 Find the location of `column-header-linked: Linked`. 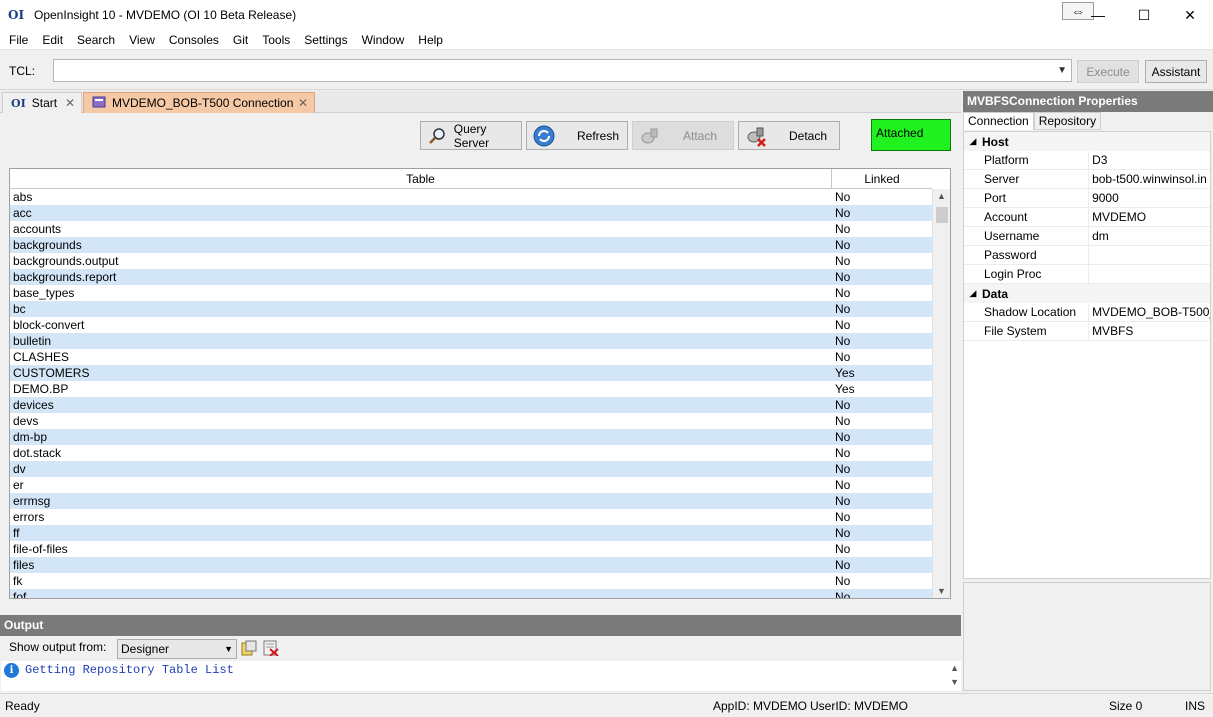

column-header-linked: Linked is located at coordinates (882, 178).